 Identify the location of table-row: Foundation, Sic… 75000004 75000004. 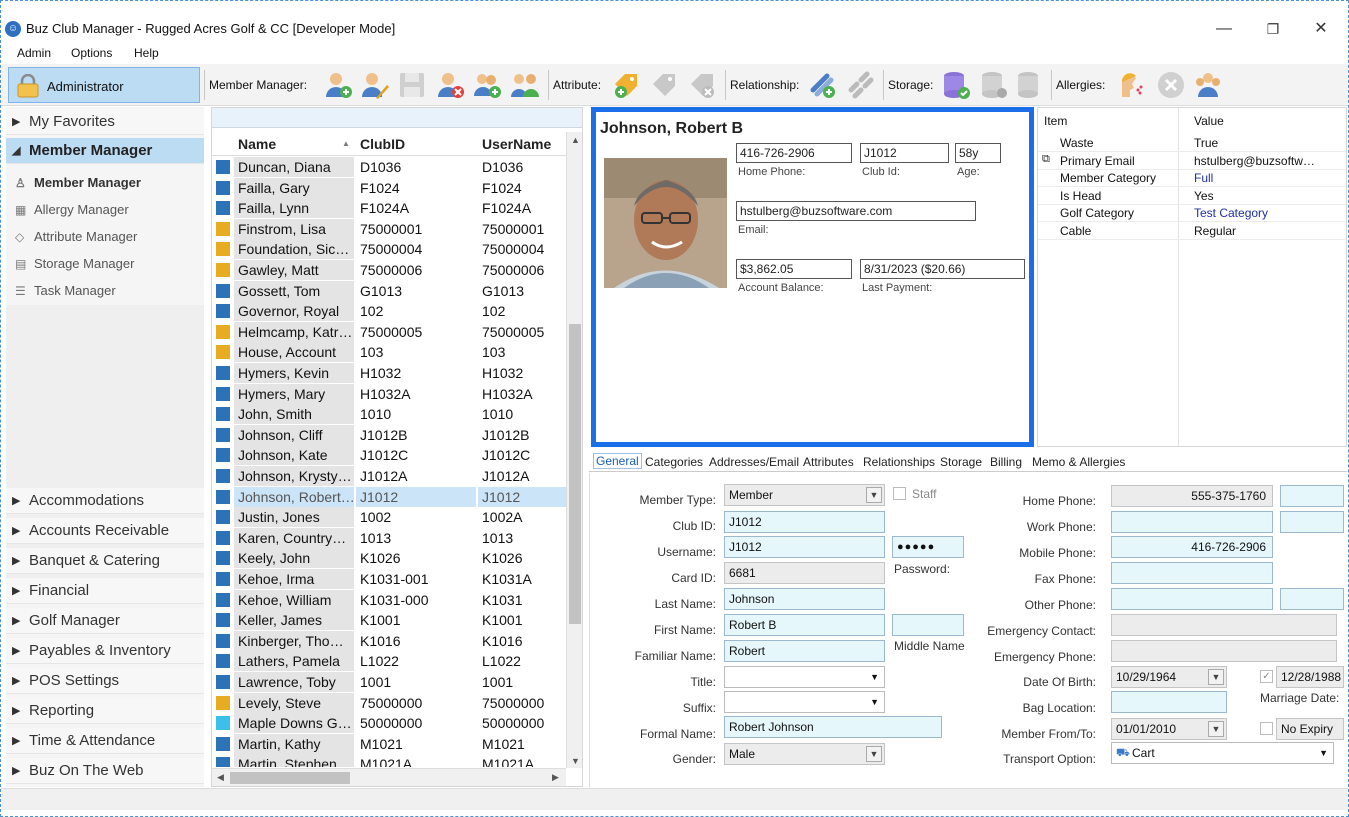
(389, 249).